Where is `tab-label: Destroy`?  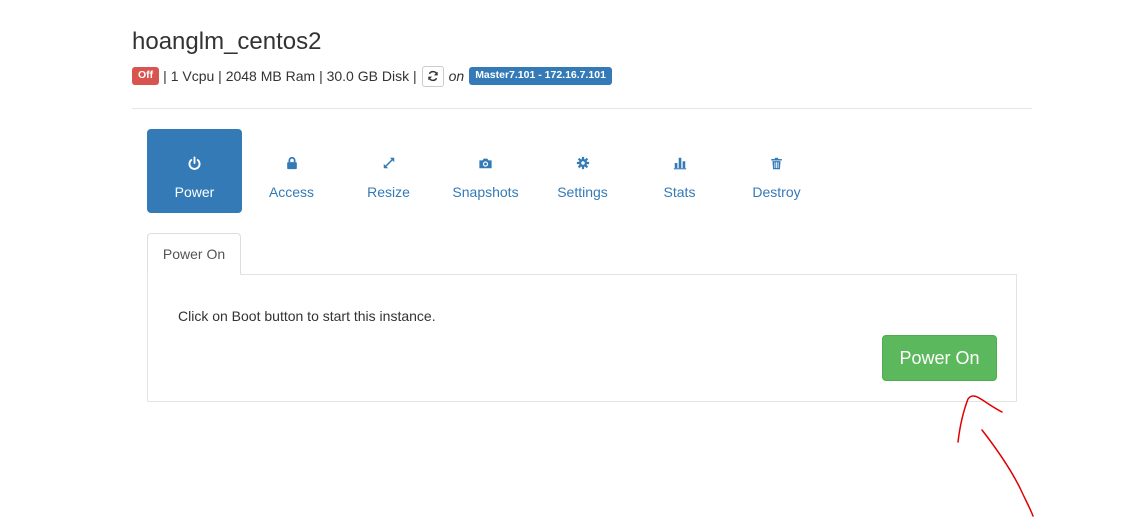
tab-label: Destroy is located at coordinates (776, 192).